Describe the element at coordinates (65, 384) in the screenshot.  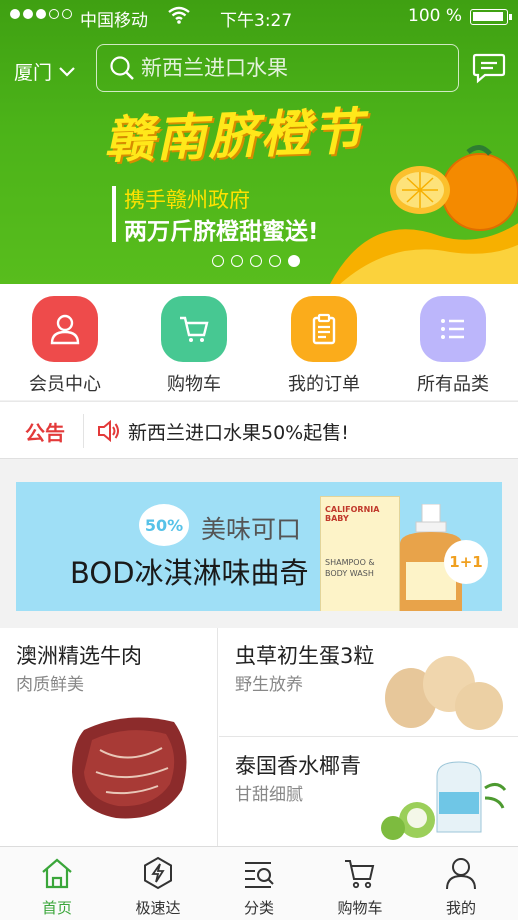
I see `quick-label: 会员中心` at that location.